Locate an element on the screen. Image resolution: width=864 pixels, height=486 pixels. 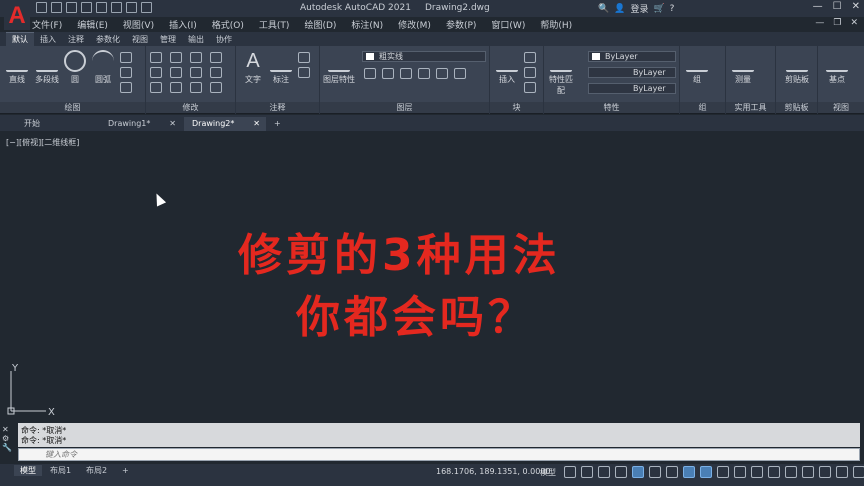
menu-view: 视图(V) is located at coordinates (138, 24).